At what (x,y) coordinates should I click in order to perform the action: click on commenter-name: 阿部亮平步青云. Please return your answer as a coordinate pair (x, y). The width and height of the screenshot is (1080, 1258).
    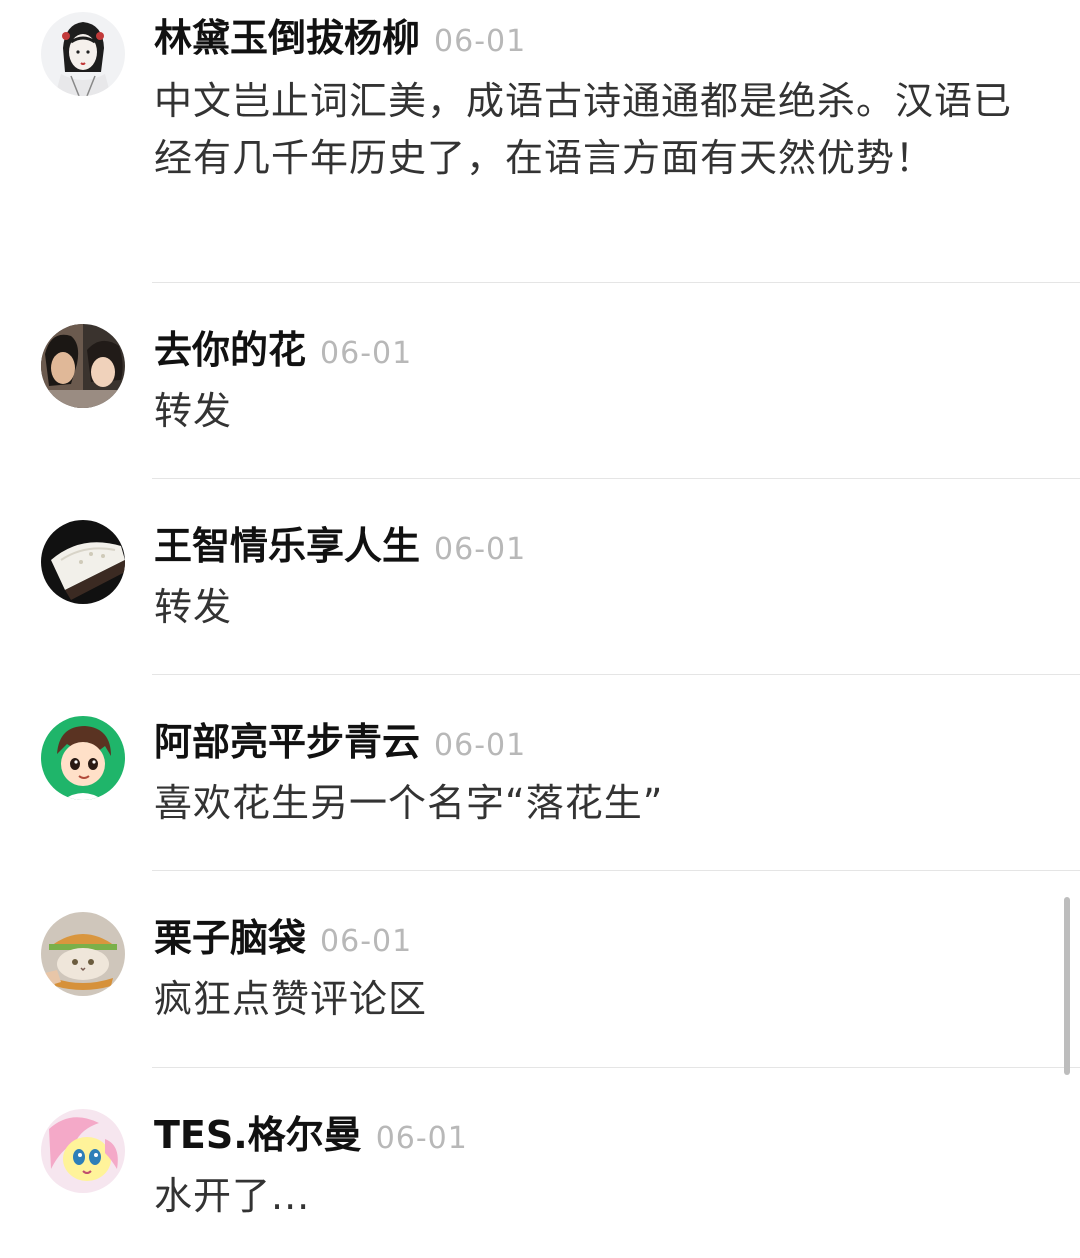
    Looking at the image, I should click on (287, 742).